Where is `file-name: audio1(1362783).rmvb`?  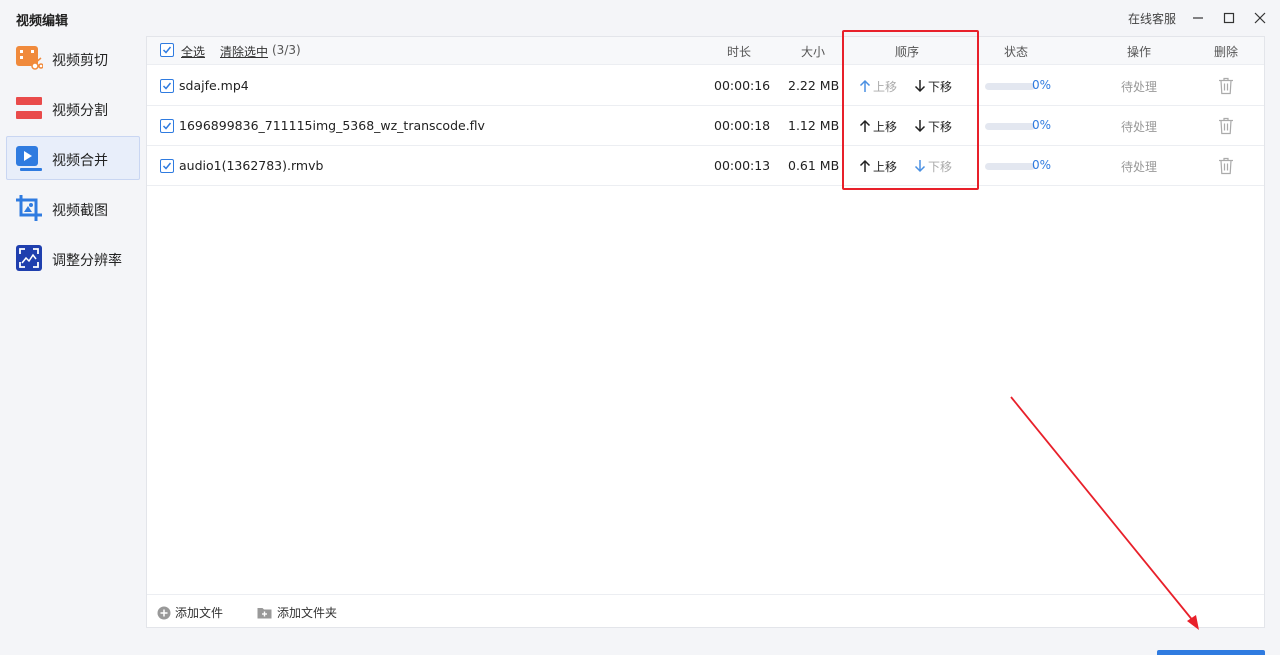 file-name: audio1(1362783).rmvb is located at coordinates (251, 165).